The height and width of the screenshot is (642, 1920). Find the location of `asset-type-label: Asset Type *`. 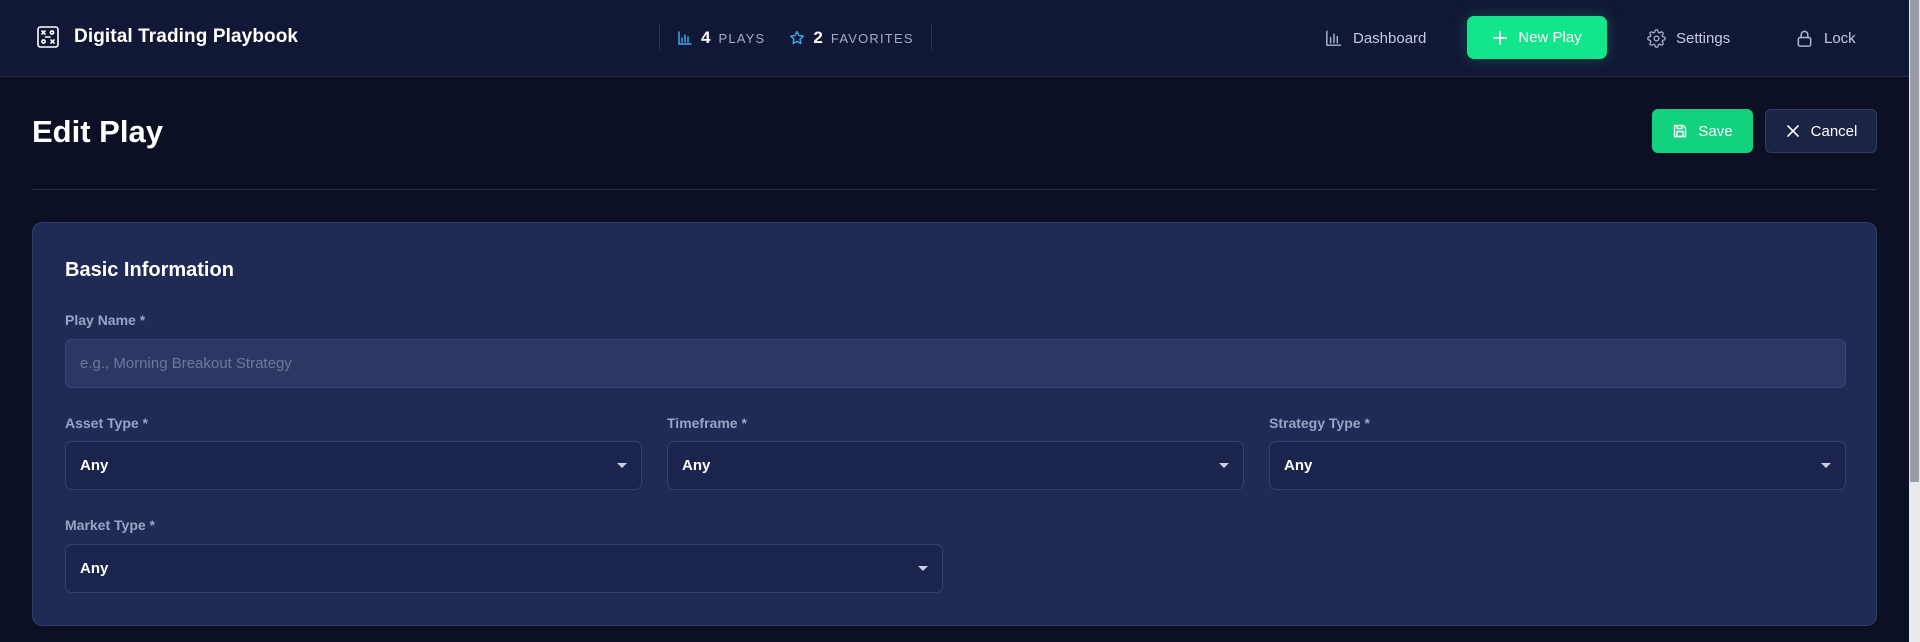

asset-type-label: Asset Type * is located at coordinates (106, 423).